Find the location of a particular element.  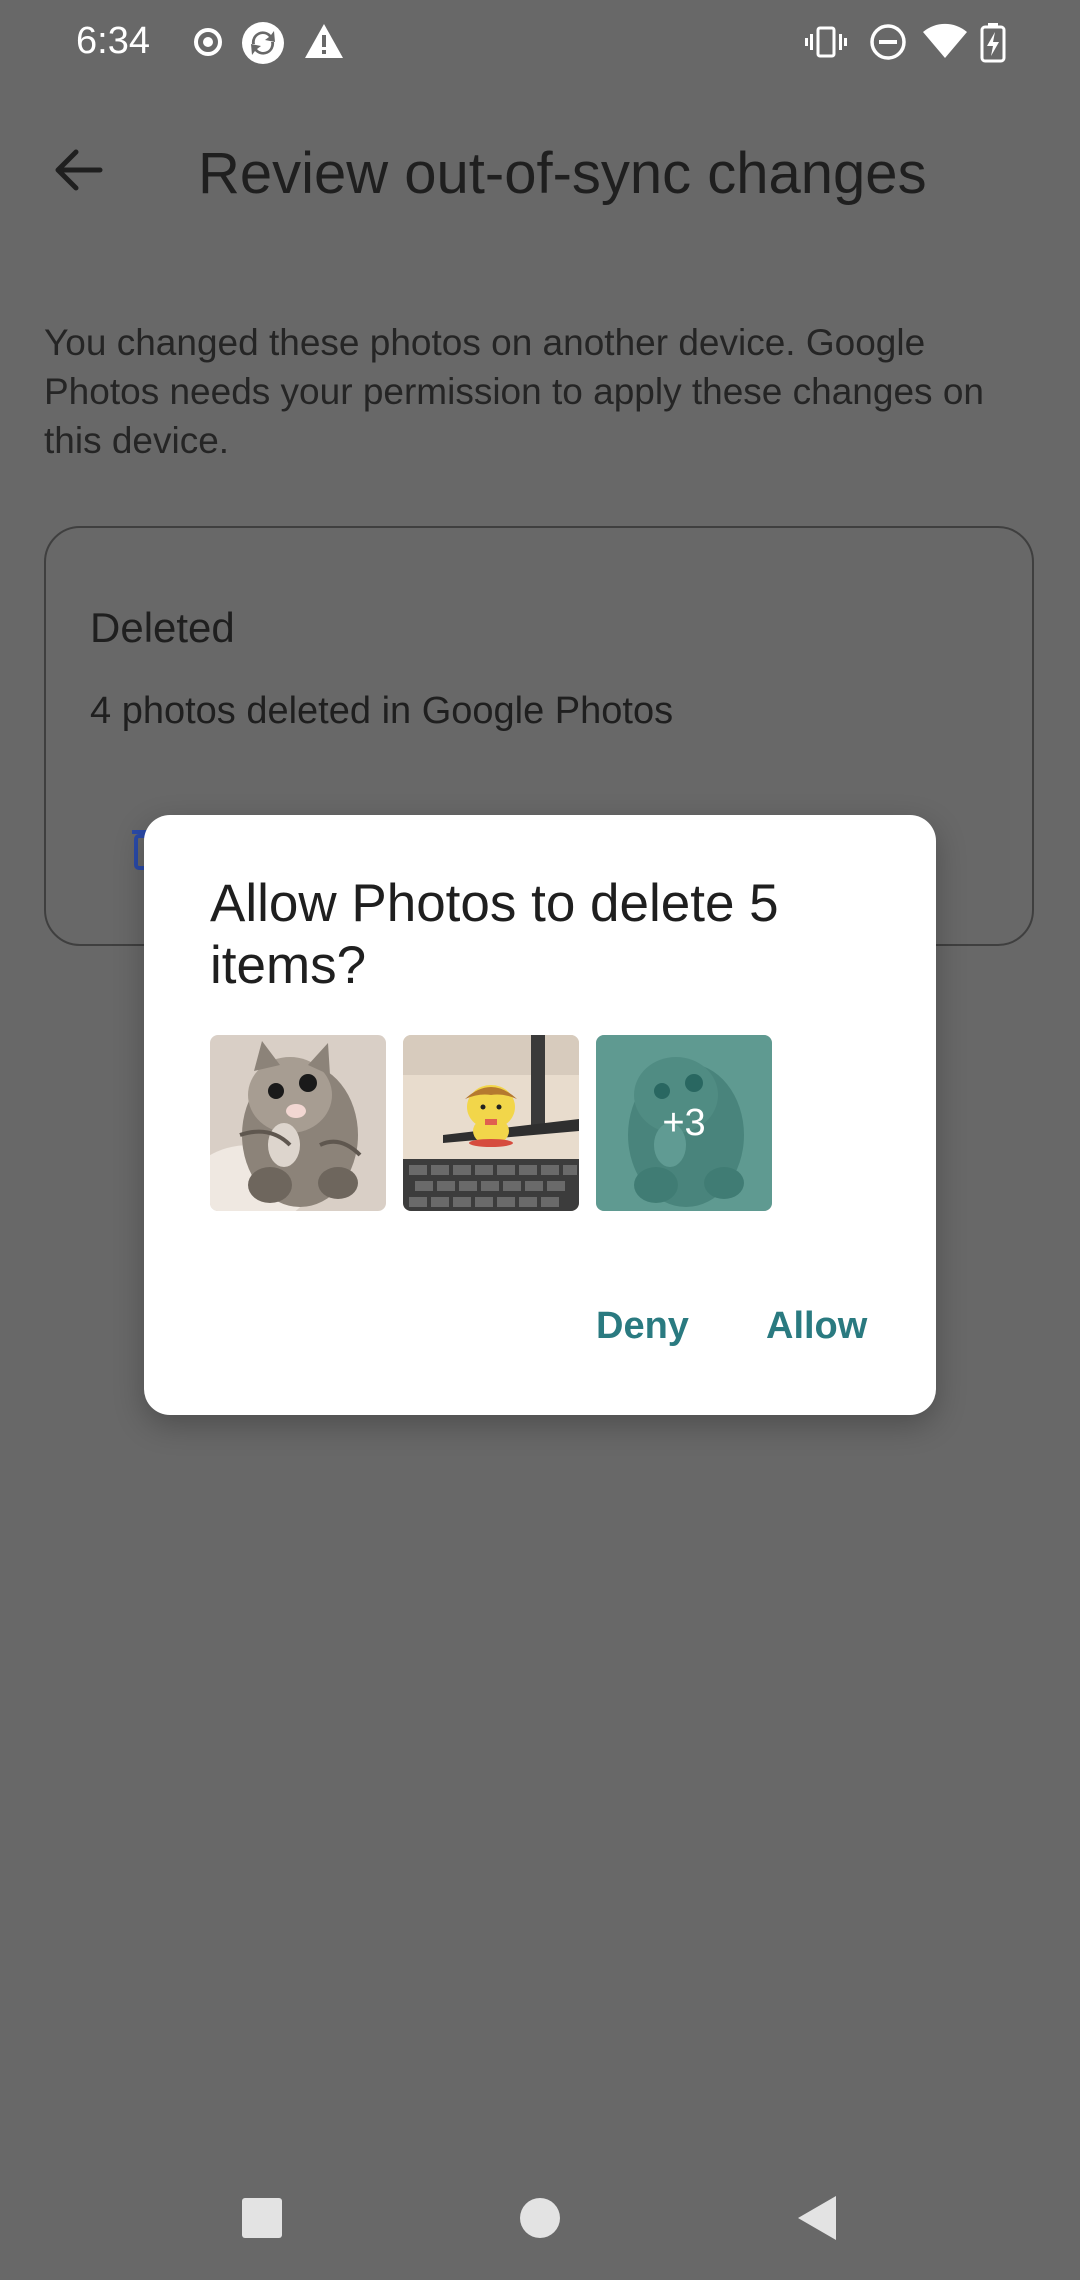

warning-icon is located at coordinates (324, 41).